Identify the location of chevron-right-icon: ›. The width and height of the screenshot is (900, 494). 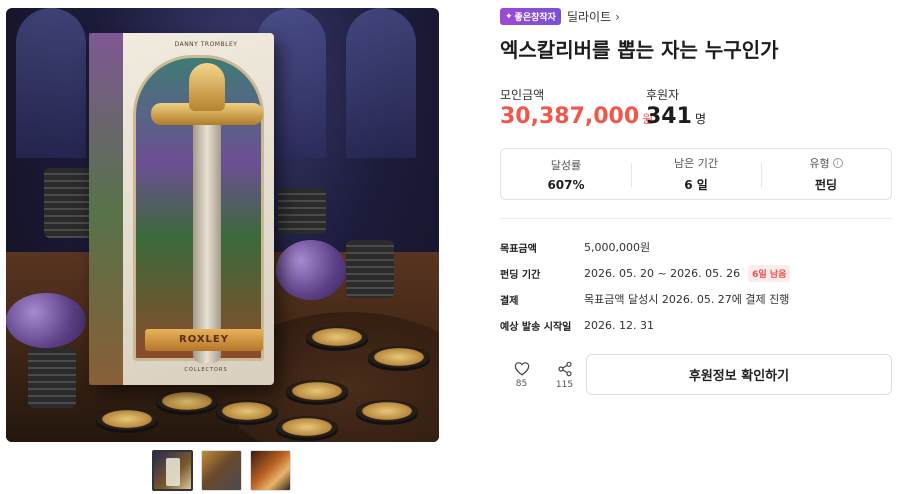
(617, 16).